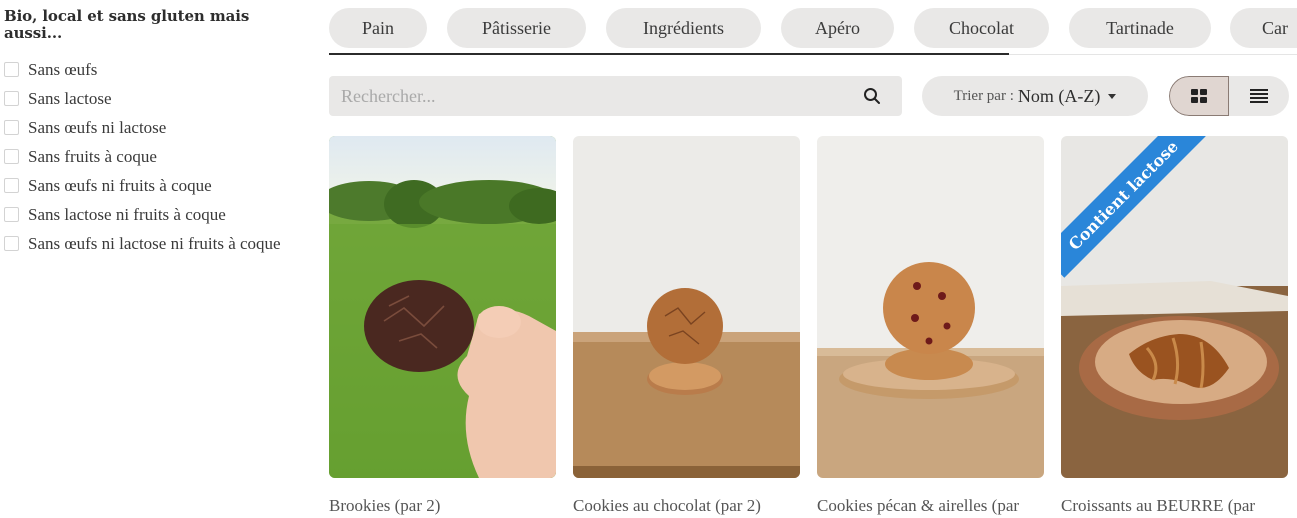 This screenshot has height=518, width=1297. I want to click on product-name: Croissants au BEURRE (par, so click(1179, 506).